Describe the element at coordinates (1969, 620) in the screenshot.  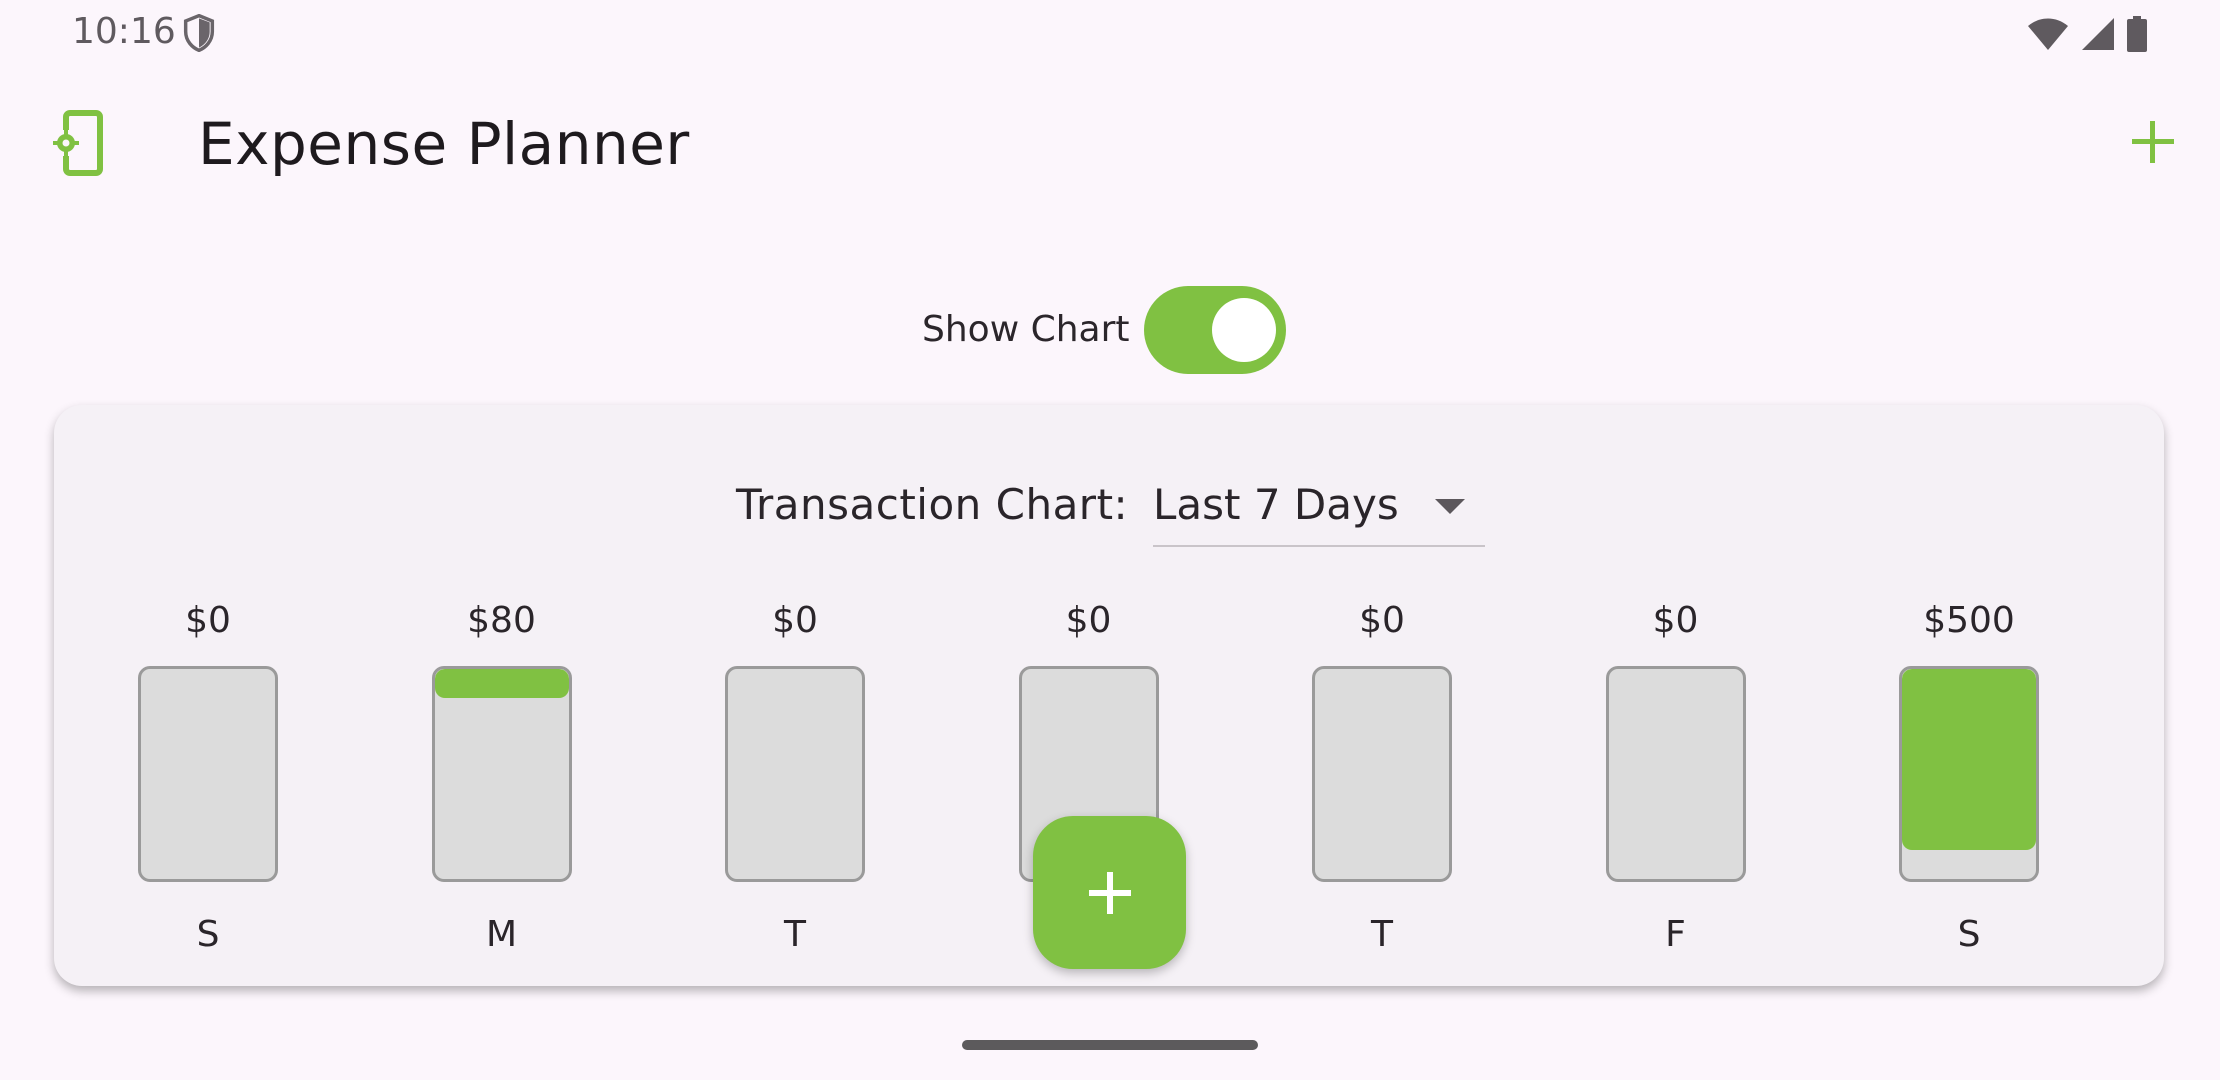
I see `bar-amount-label: $500` at that location.